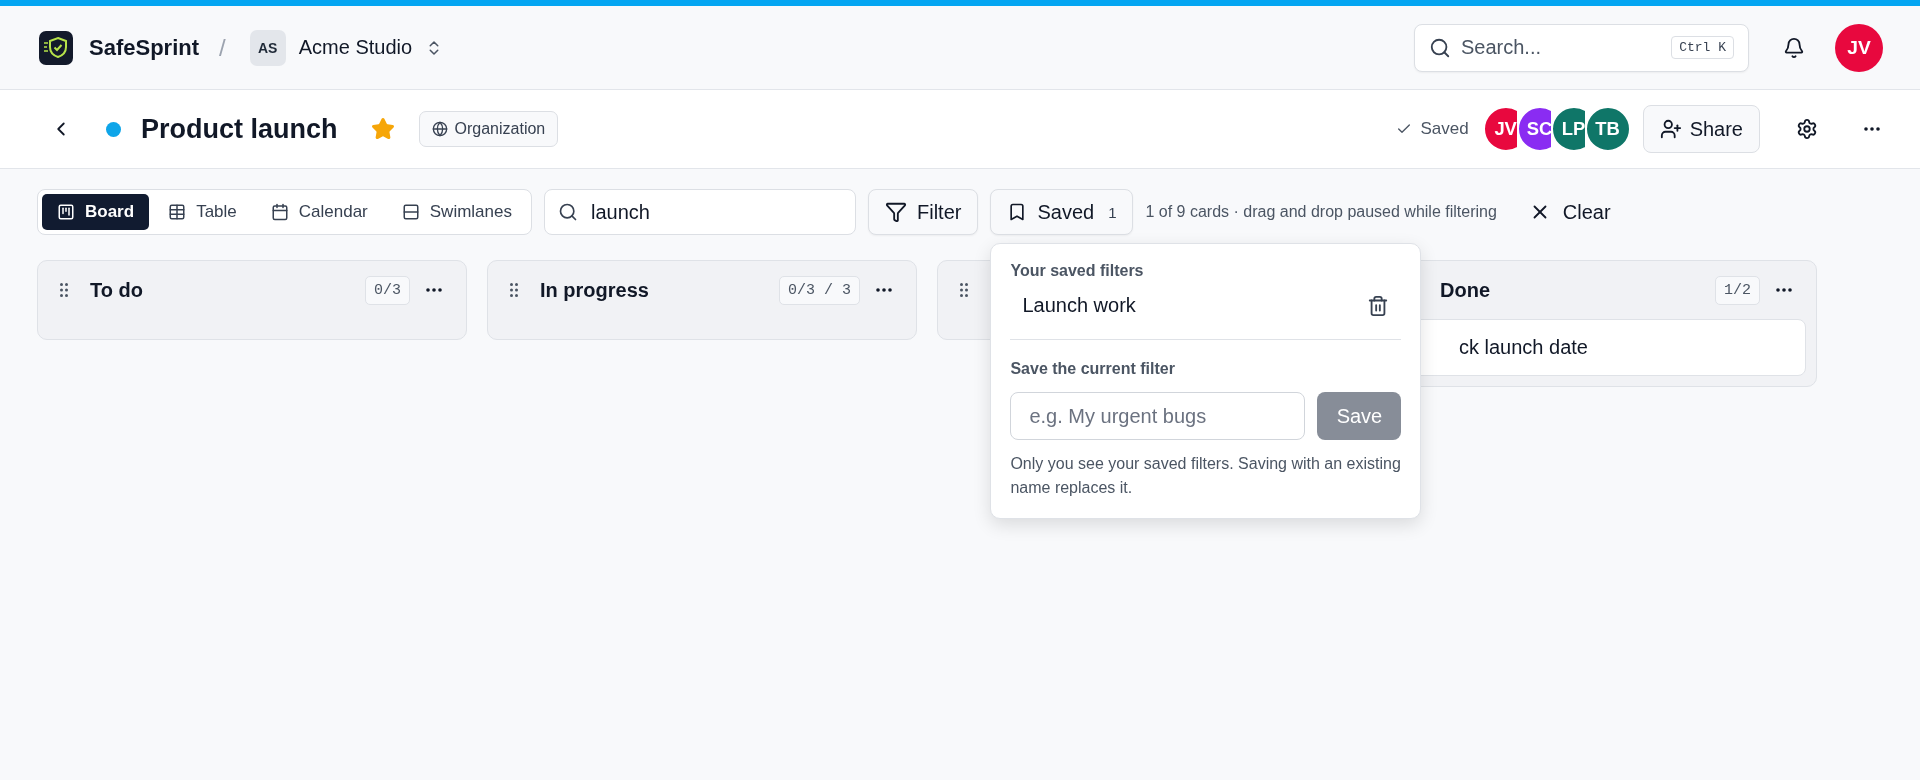  I want to click on table-icon, so click(177, 212).